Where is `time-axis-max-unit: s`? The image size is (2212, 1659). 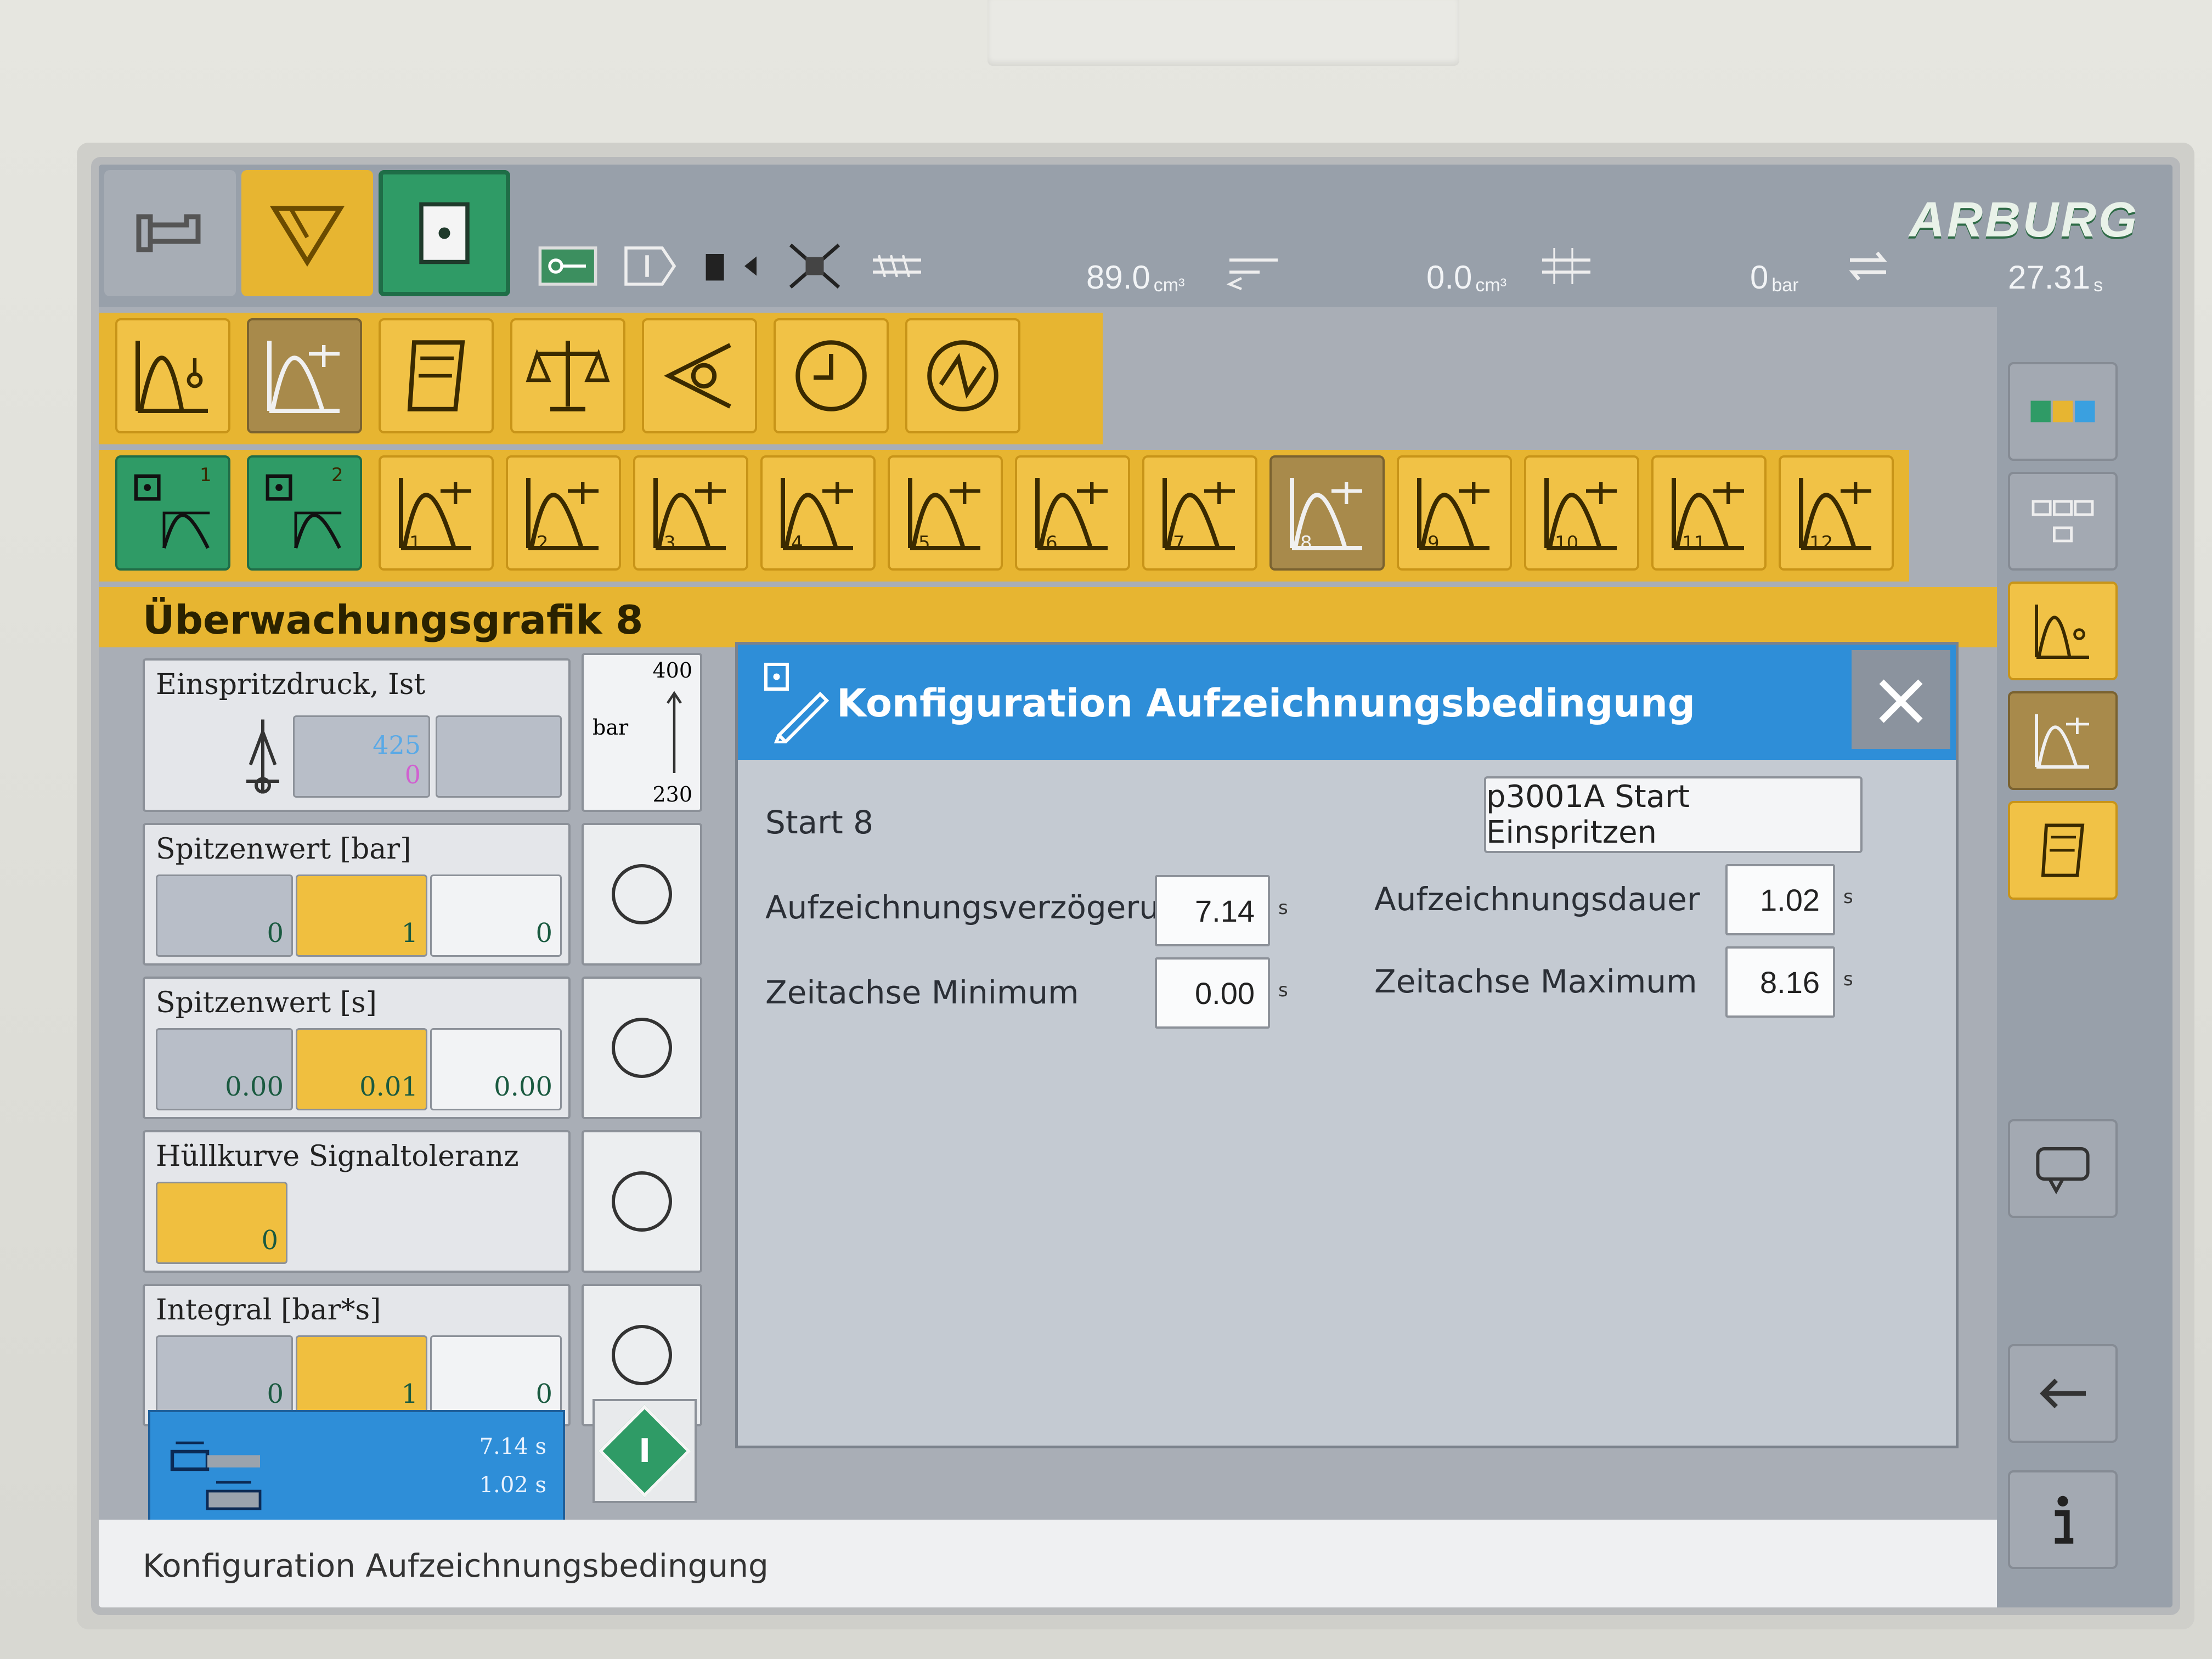 time-axis-max-unit: s is located at coordinates (1848, 979).